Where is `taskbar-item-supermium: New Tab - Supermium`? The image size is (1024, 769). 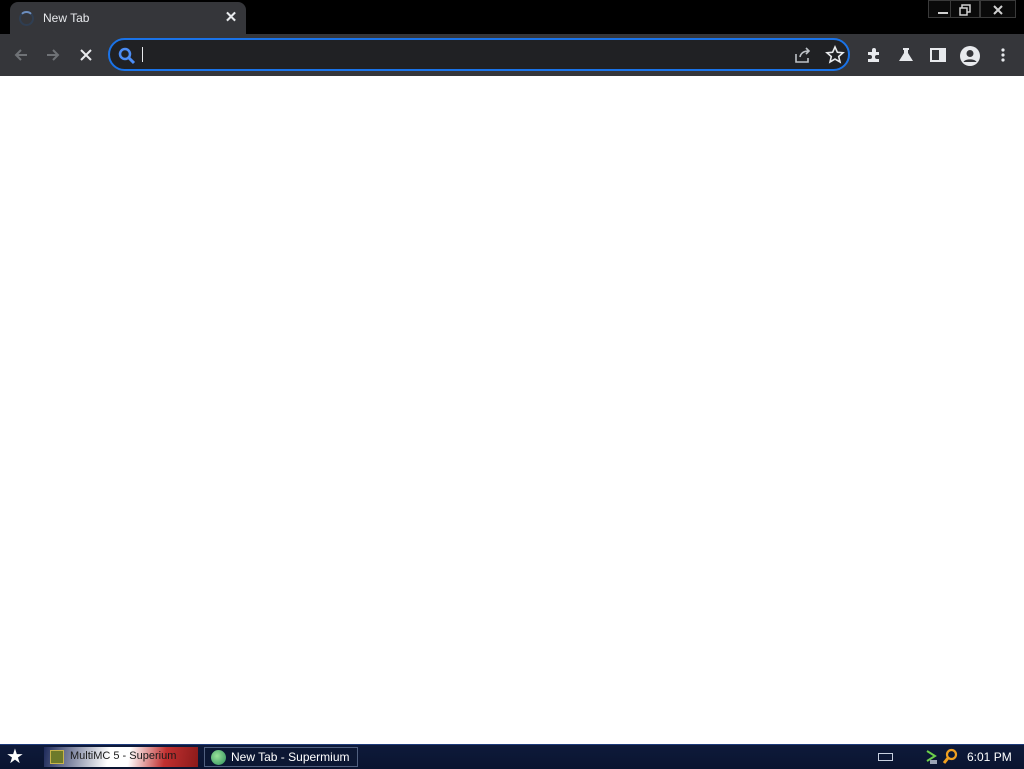
taskbar-item-supermium: New Tab - Supermium is located at coordinates (281, 757).